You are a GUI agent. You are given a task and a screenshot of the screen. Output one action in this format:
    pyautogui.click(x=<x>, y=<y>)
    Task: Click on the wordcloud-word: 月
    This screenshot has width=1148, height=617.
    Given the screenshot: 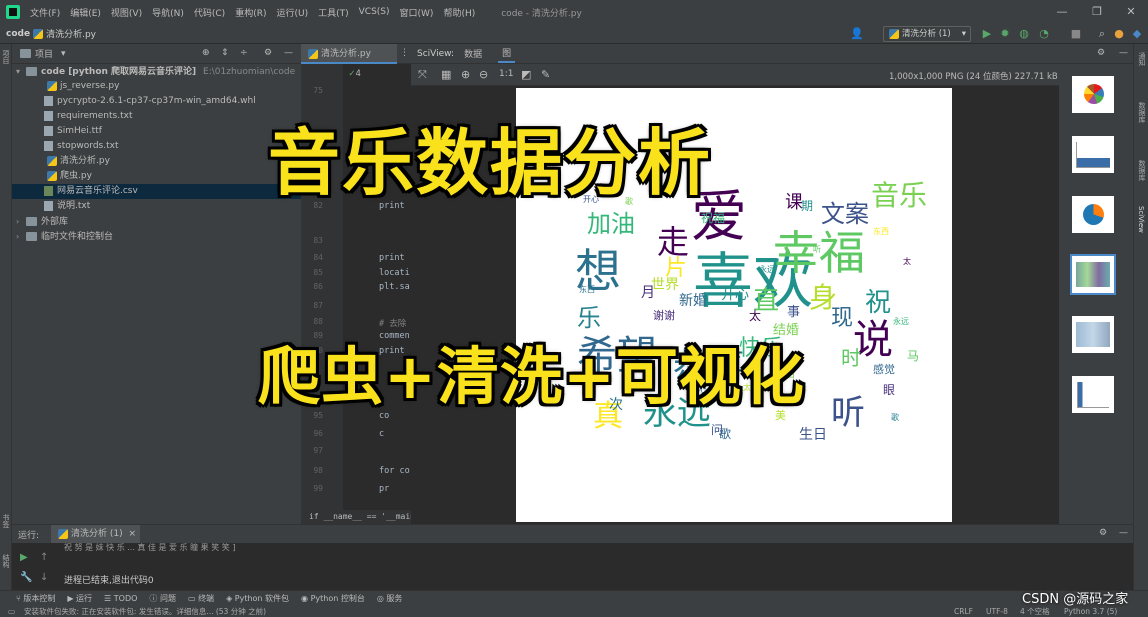 What is the action you would take?
    pyautogui.click(x=648, y=293)
    